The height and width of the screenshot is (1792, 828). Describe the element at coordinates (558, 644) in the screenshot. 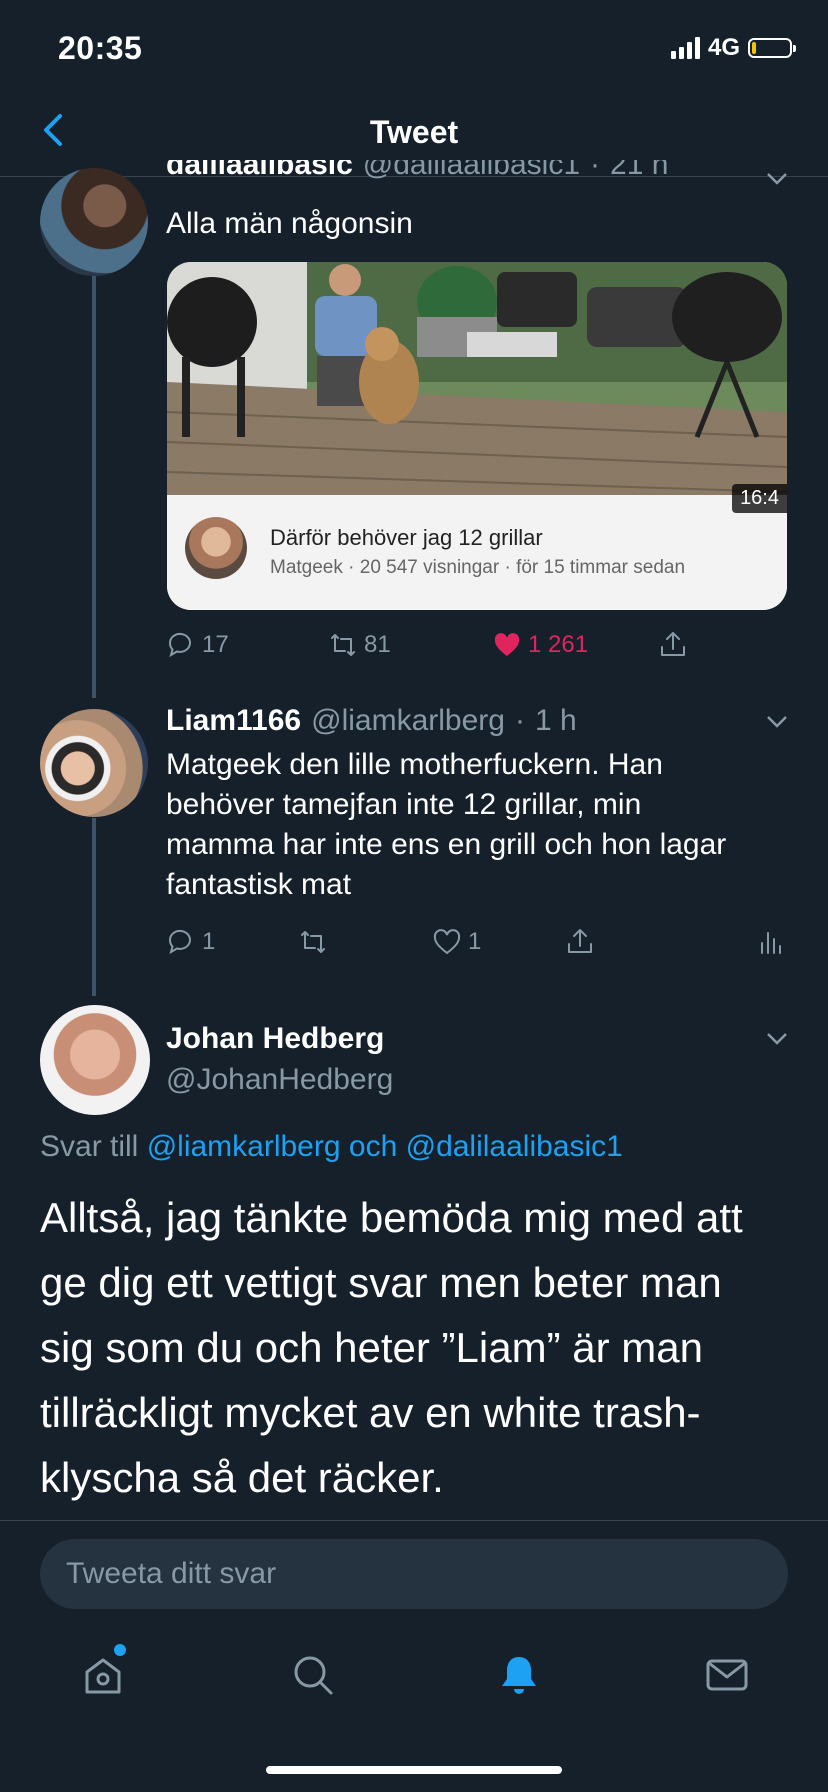

I see `like-count: 1 261` at that location.